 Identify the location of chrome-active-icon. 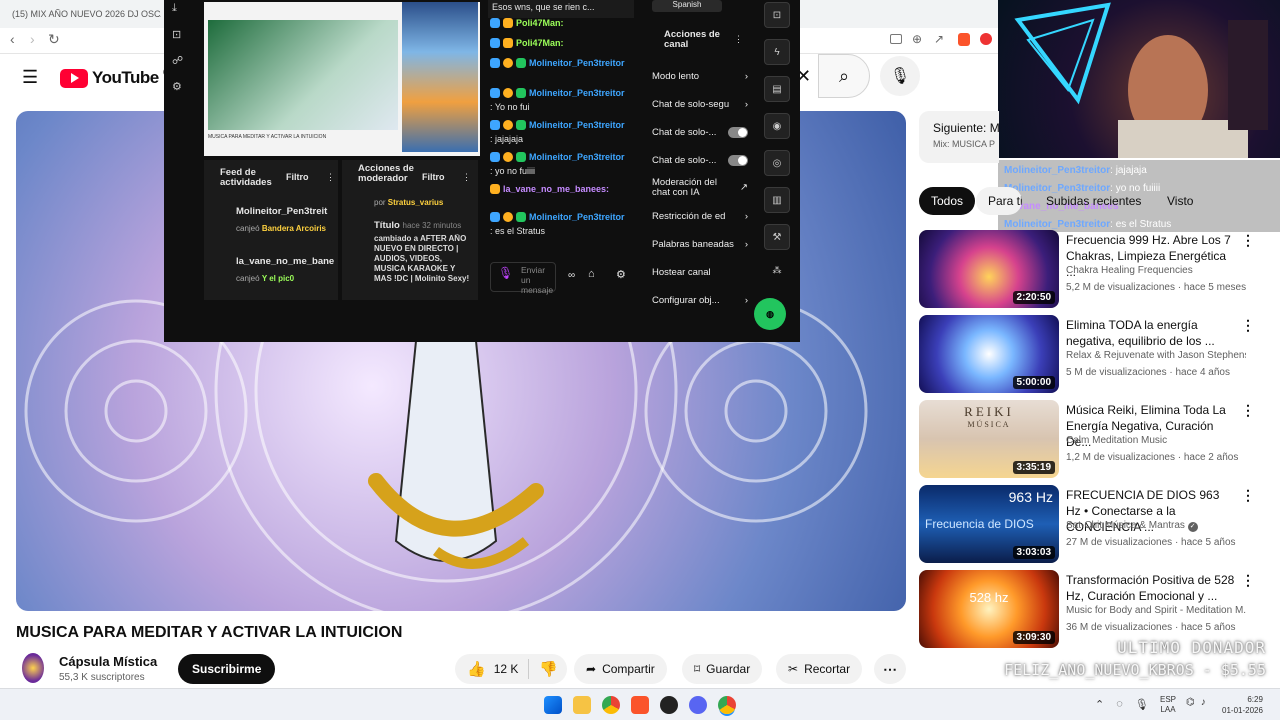
(727, 705).